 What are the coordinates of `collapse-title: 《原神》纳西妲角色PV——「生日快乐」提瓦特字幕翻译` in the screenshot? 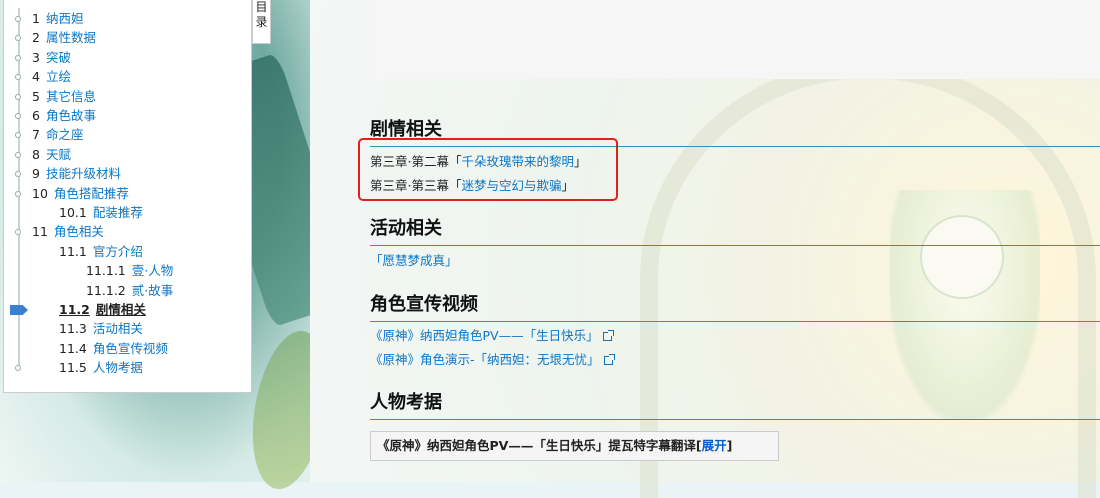 It's located at (536, 445).